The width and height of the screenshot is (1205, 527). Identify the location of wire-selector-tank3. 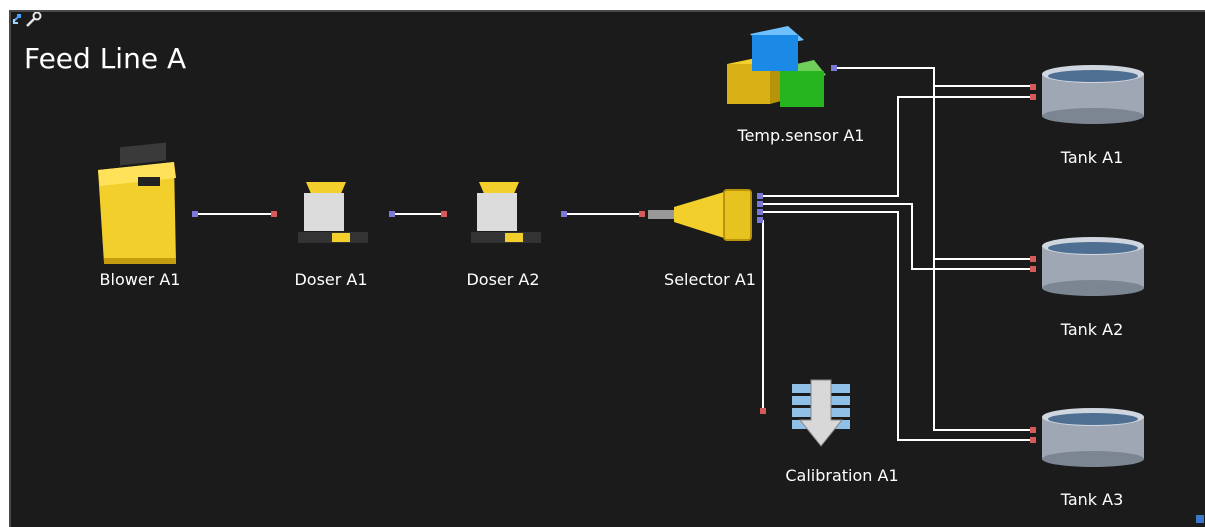
(897, 326).